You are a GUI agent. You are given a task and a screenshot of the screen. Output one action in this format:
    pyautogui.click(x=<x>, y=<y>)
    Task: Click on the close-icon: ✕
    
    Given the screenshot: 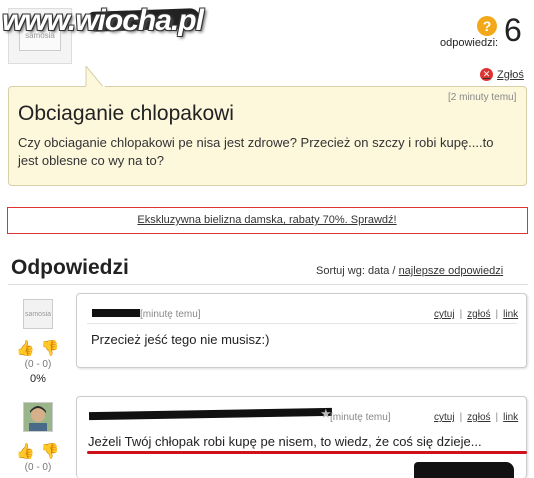 What is the action you would take?
    pyautogui.click(x=486, y=74)
    